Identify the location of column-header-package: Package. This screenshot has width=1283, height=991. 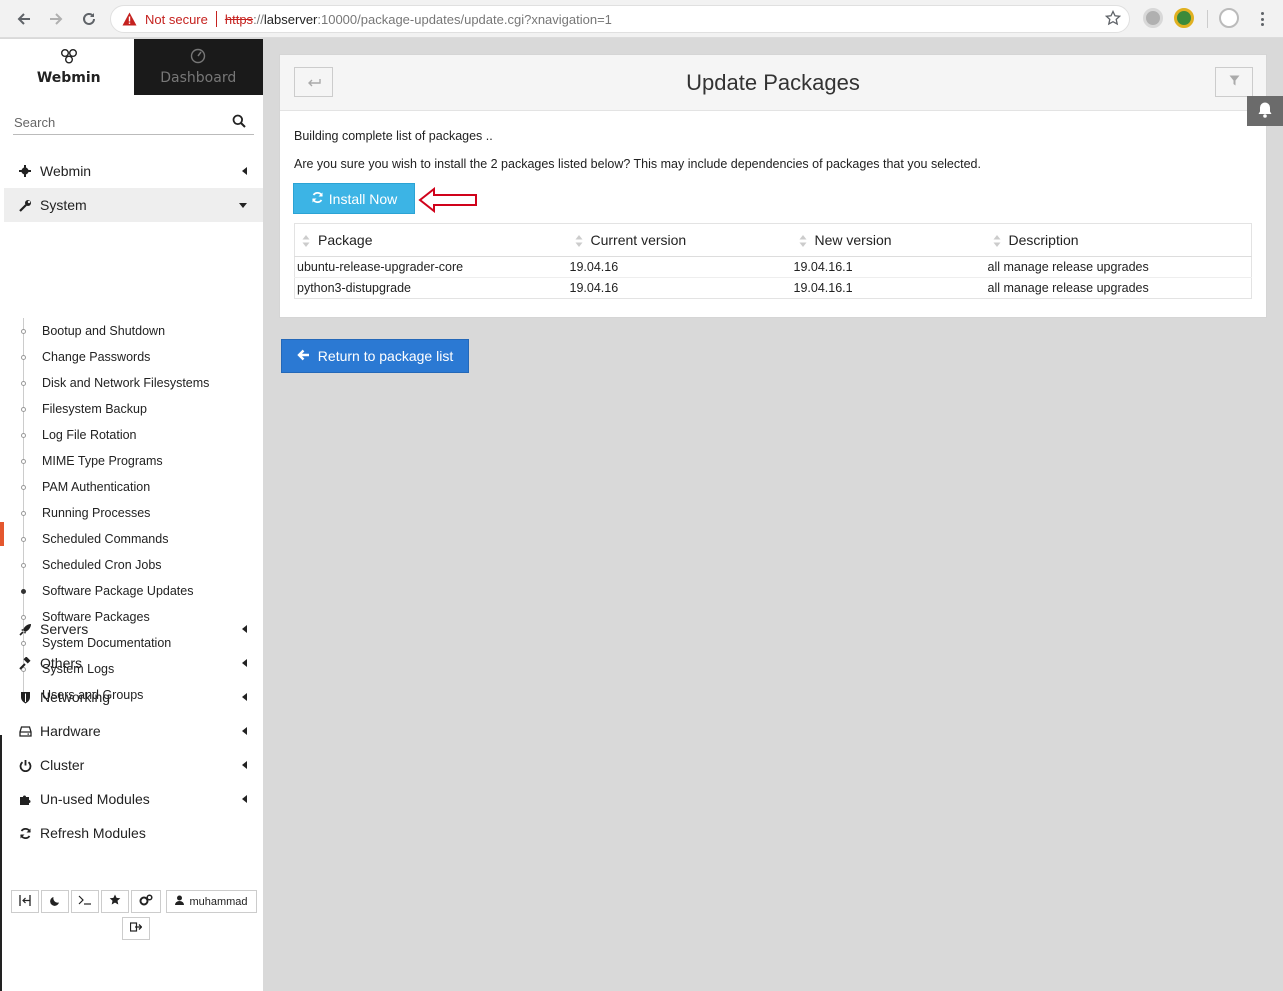
(431, 240).